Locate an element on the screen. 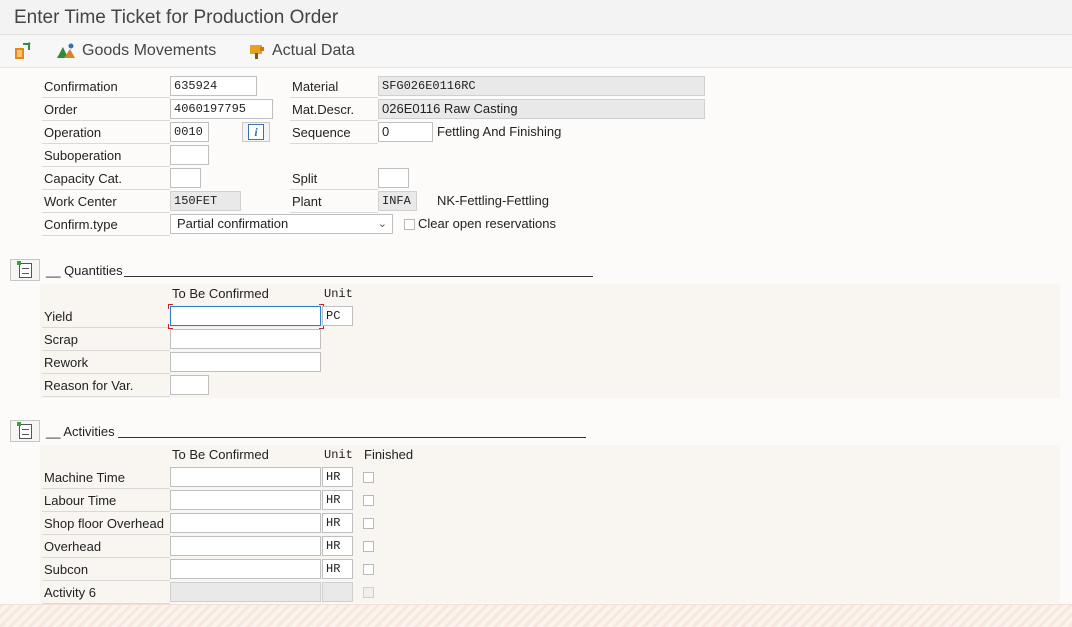  confirm-type-select: Partial confirmation ⌄ is located at coordinates (281, 224).